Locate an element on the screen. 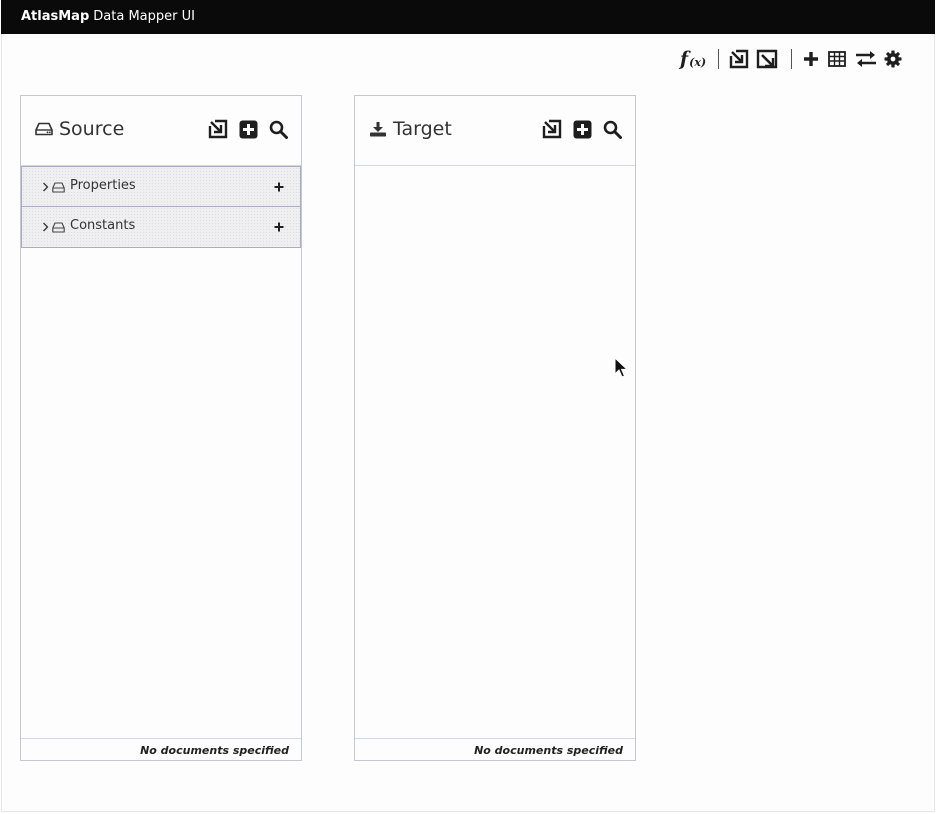 Image resolution: width=936 pixels, height=814 pixels. source-panel-header: Source is located at coordinates (161, 131).